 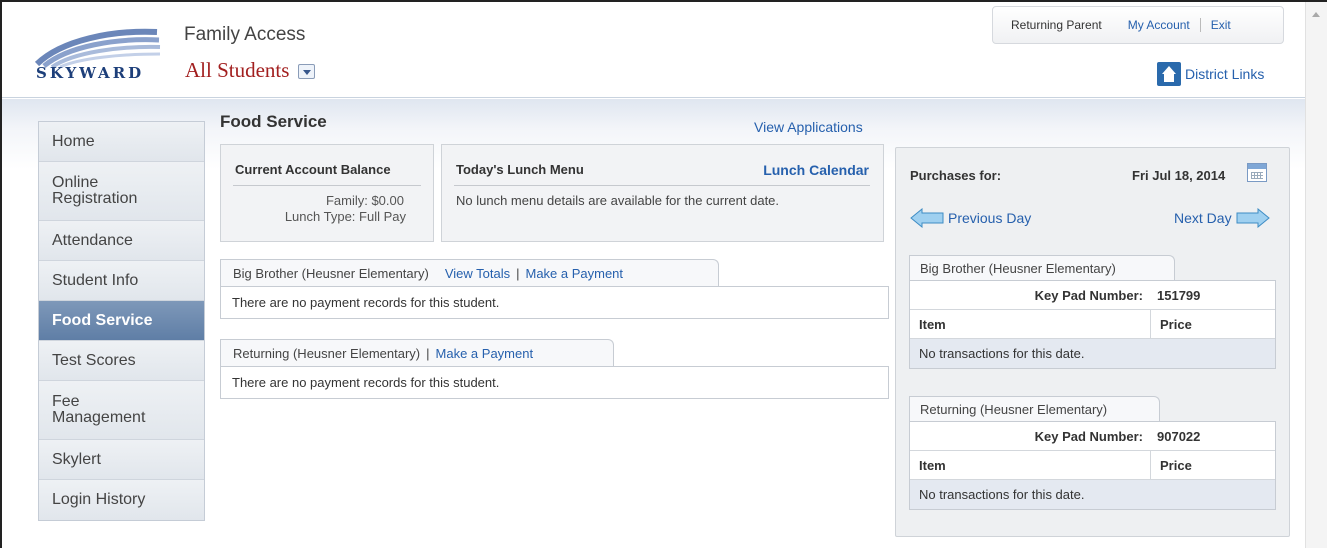 I want to click on scrollbar, so click(x=1316, y=275).